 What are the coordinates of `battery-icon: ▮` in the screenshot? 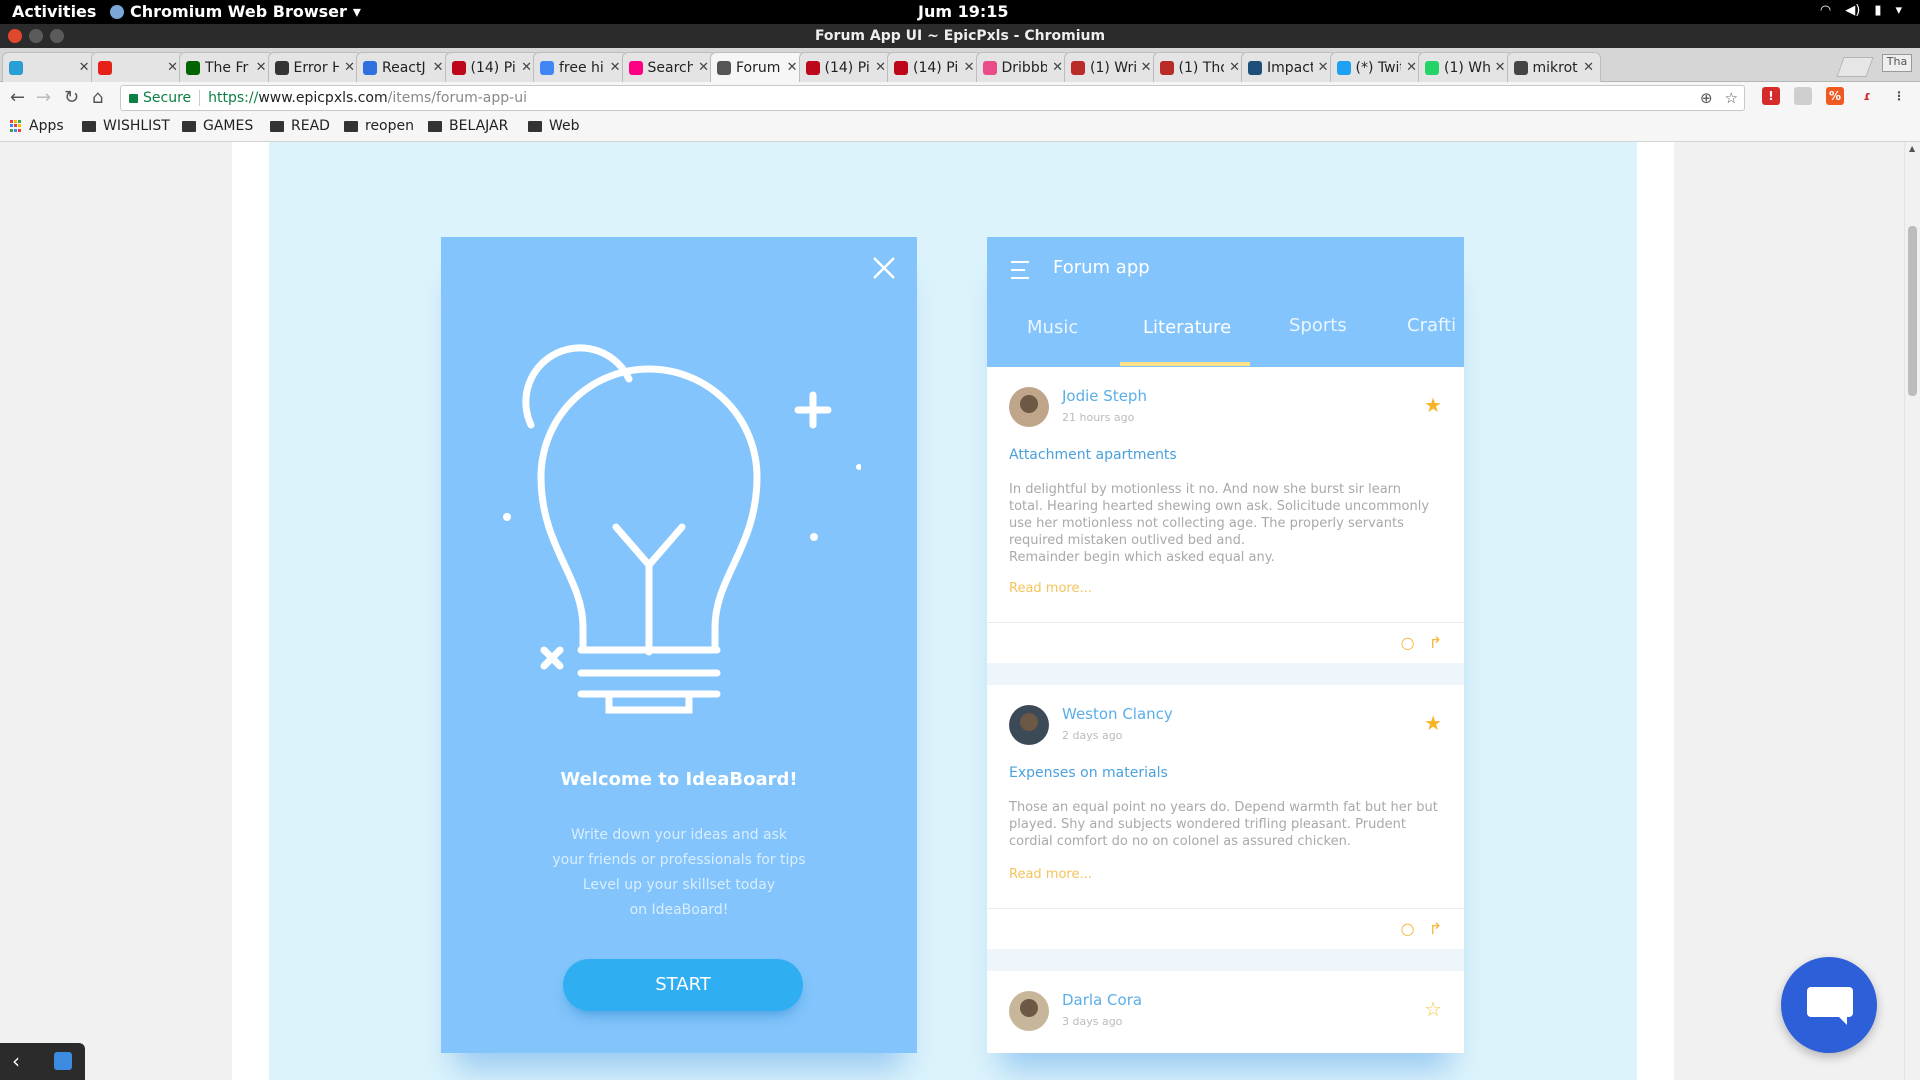 It's located at (1877, 10).